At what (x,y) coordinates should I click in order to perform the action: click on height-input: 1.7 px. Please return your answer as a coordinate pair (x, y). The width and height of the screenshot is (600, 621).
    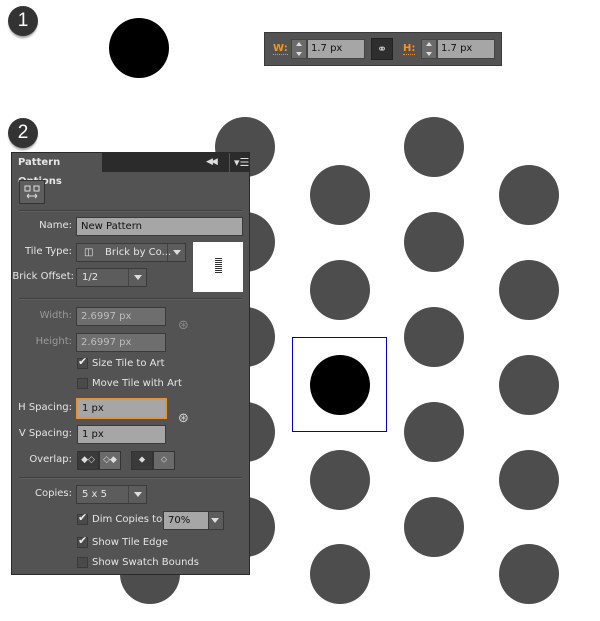
    Looking at the image, I should click on (466, 49).